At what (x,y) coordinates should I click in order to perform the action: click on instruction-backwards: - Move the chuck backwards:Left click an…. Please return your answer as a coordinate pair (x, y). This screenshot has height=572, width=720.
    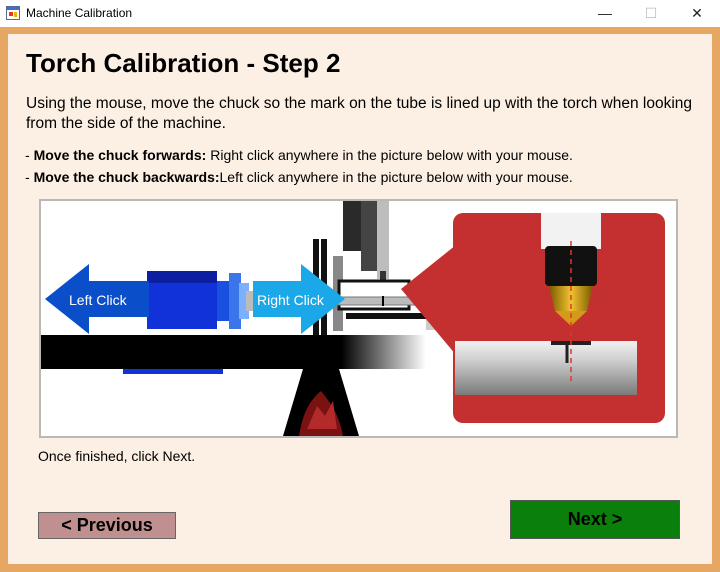
    Looking at the image, I should click on (299, 177).